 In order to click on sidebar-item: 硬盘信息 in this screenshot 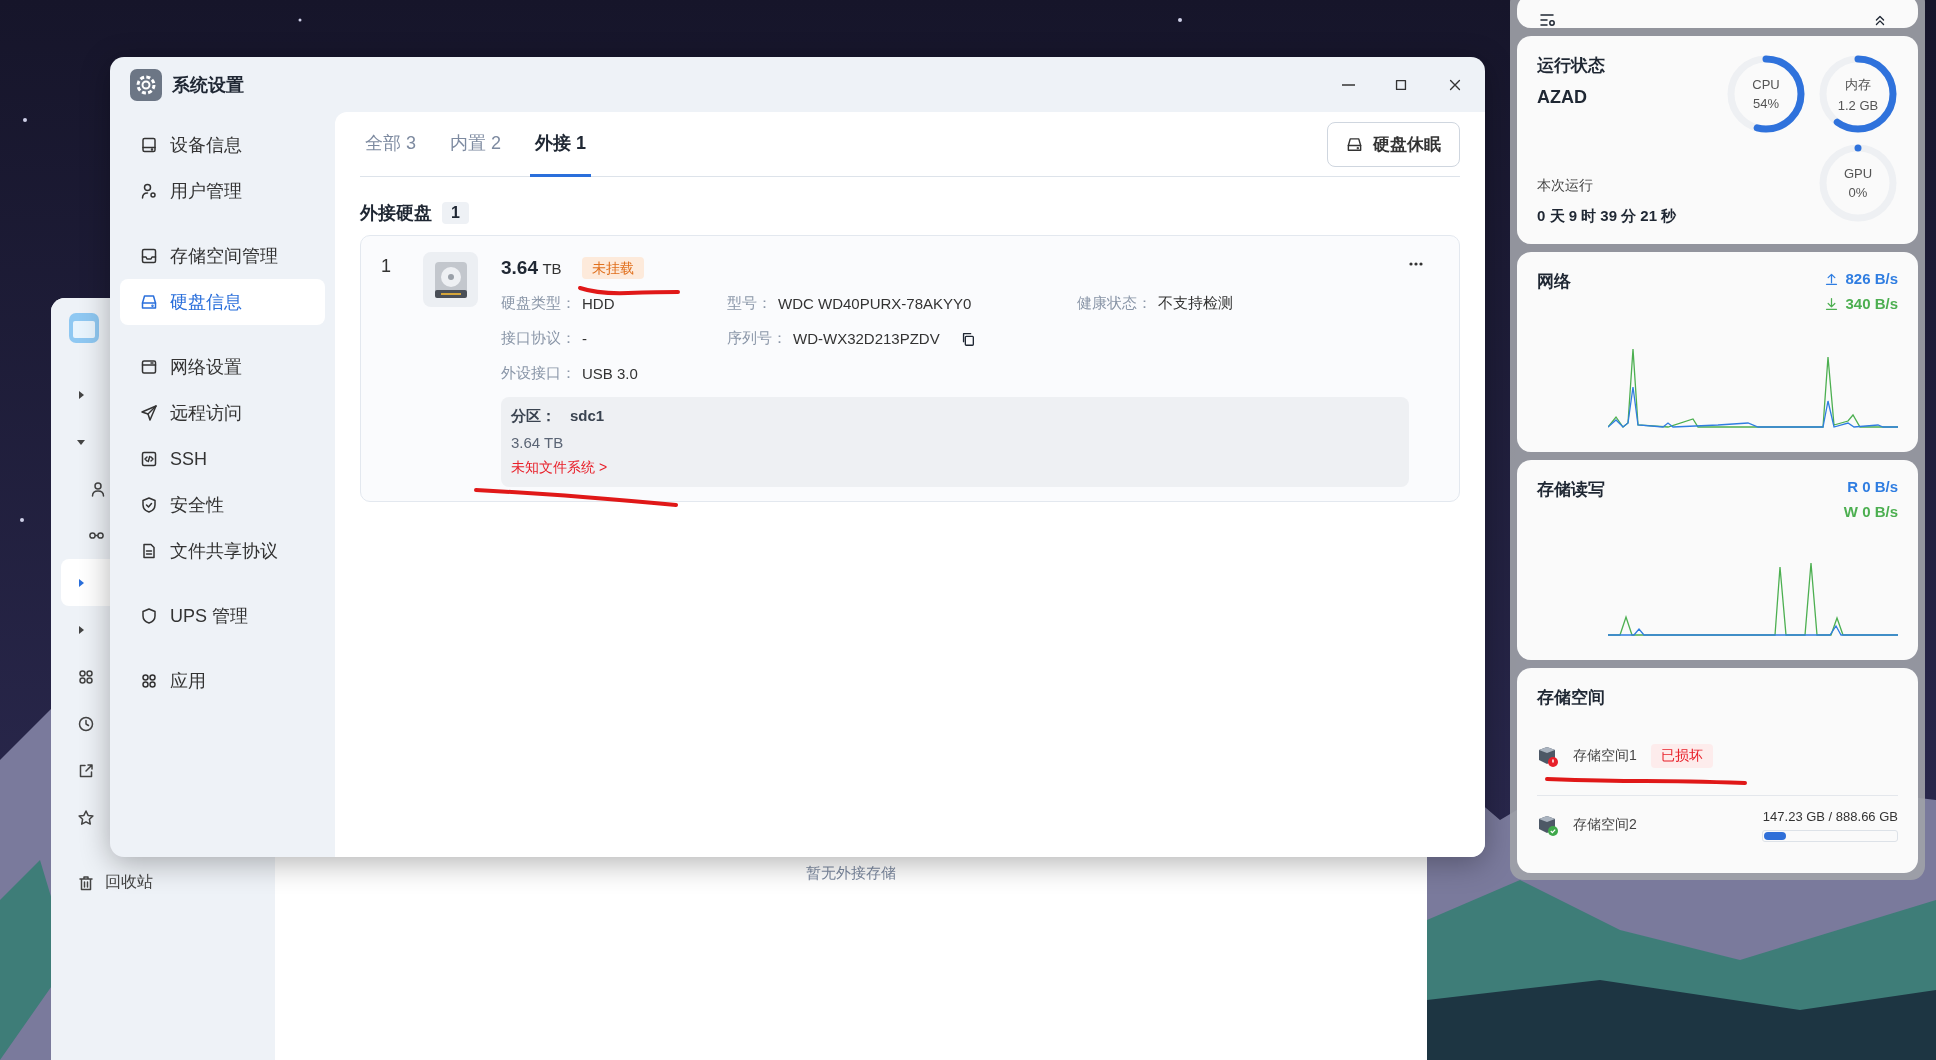, I will do `click(222, 302)`.